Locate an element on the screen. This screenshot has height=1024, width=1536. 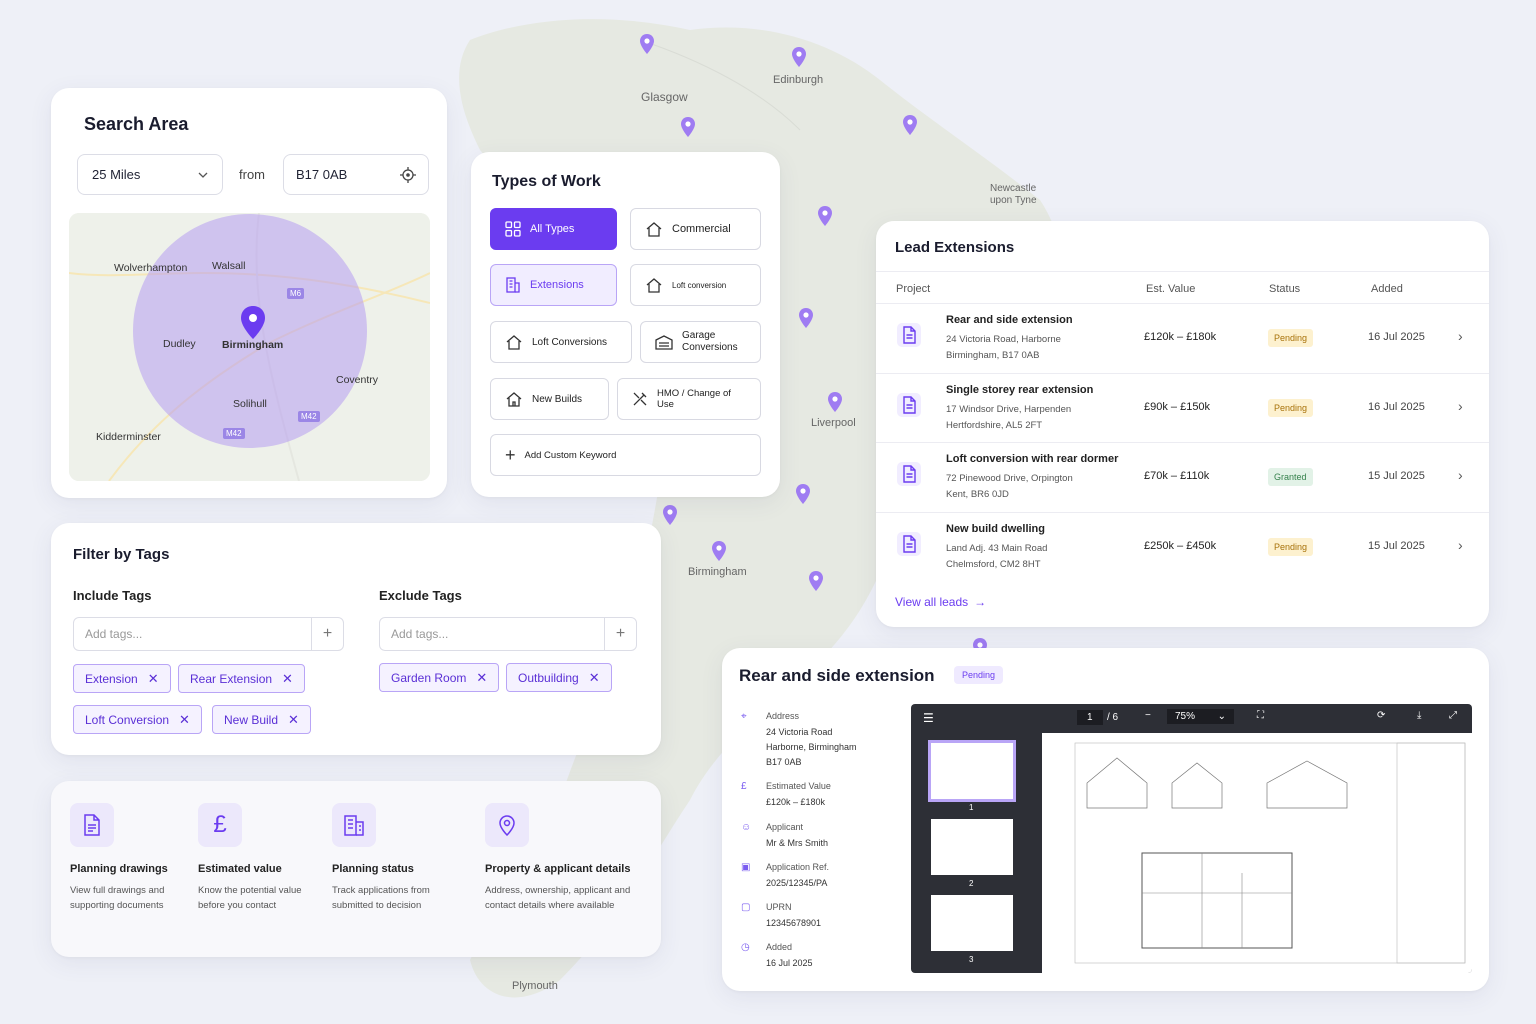
radius-select: 25 Miles is located at coordinates (150, 174).